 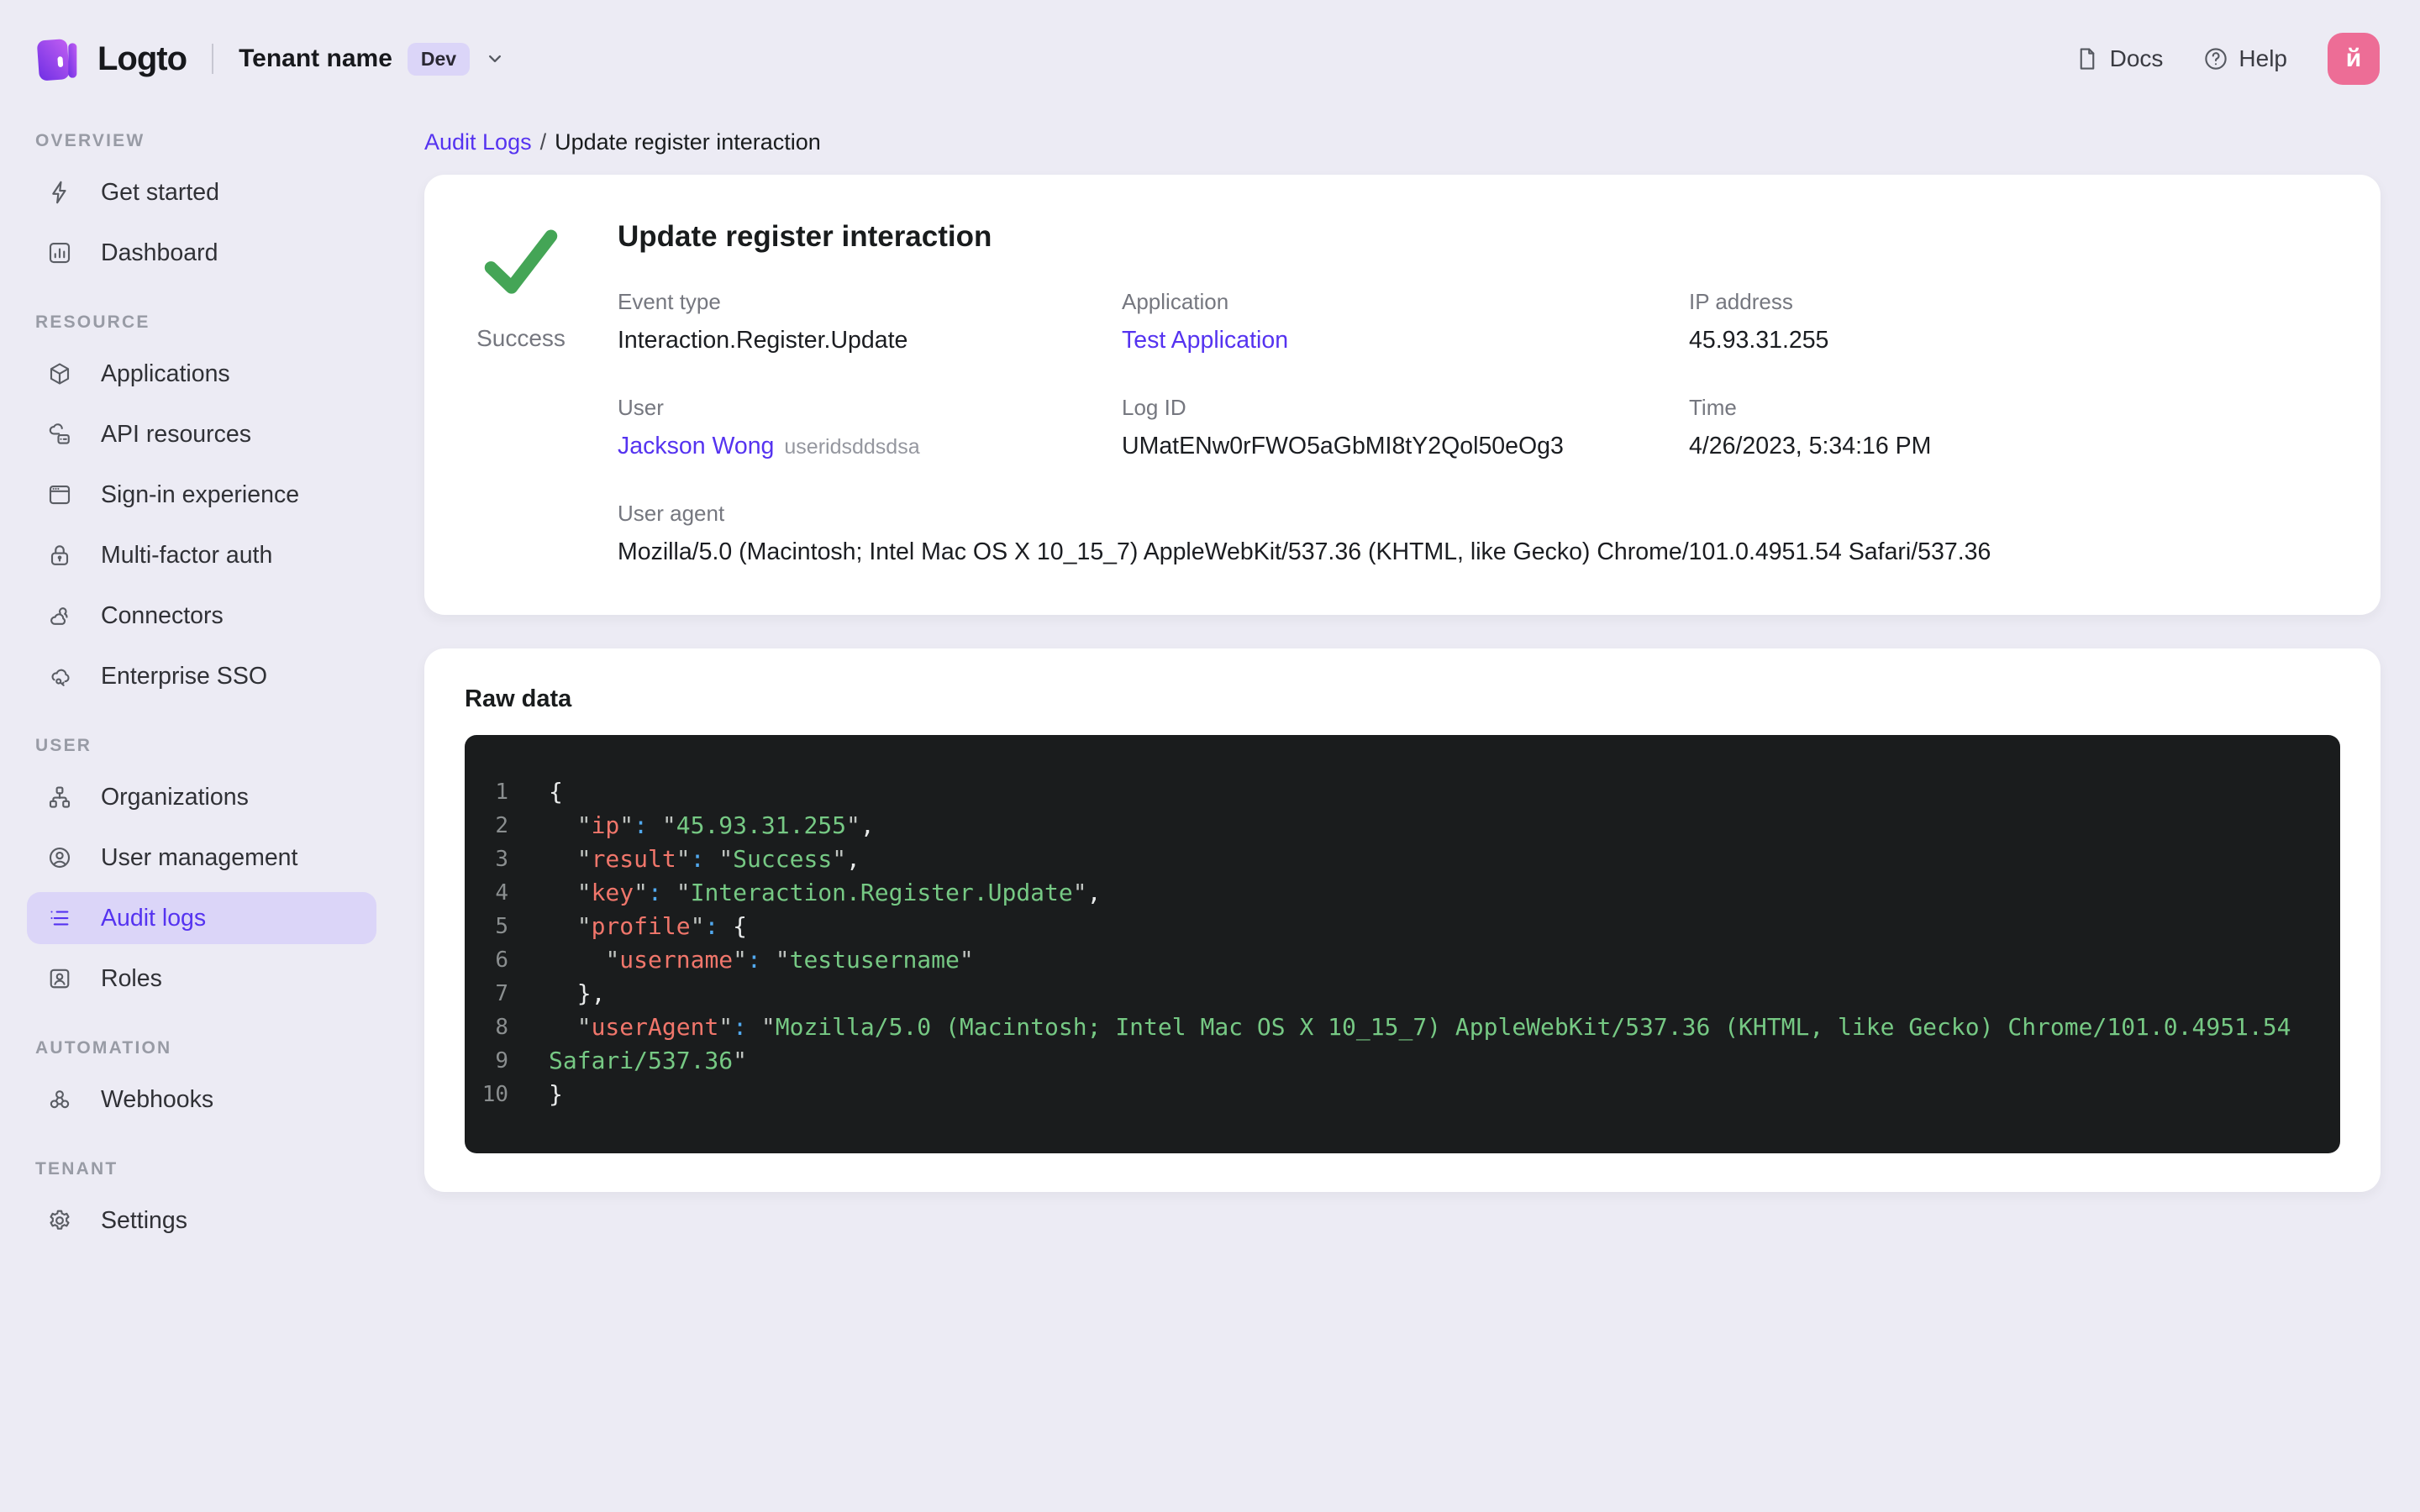 What do you see at coordinates (202, 858) in the screenshot?
I see `sidebar-item-user-management: User management` at bounding box center [202, 858].